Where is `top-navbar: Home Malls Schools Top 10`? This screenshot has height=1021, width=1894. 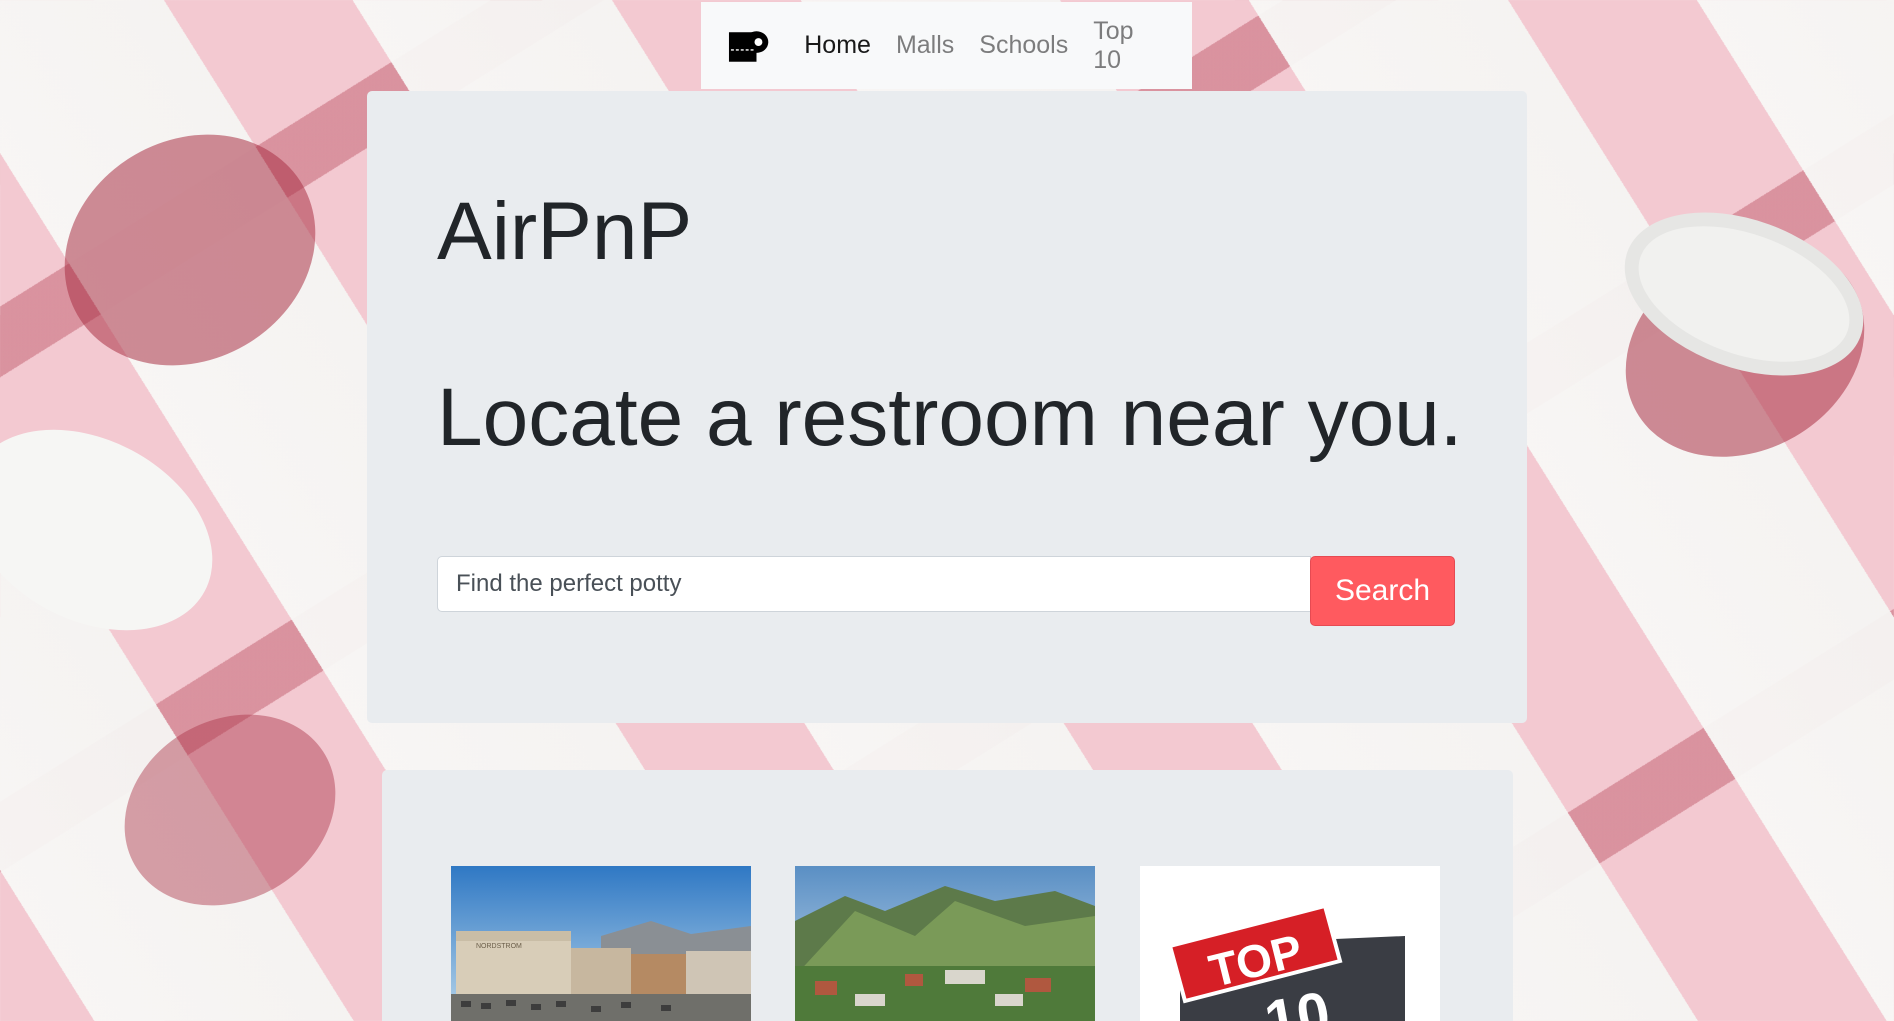
top-navbar: Home Malls Schools Top 10 is located at coordinates (946, 45).